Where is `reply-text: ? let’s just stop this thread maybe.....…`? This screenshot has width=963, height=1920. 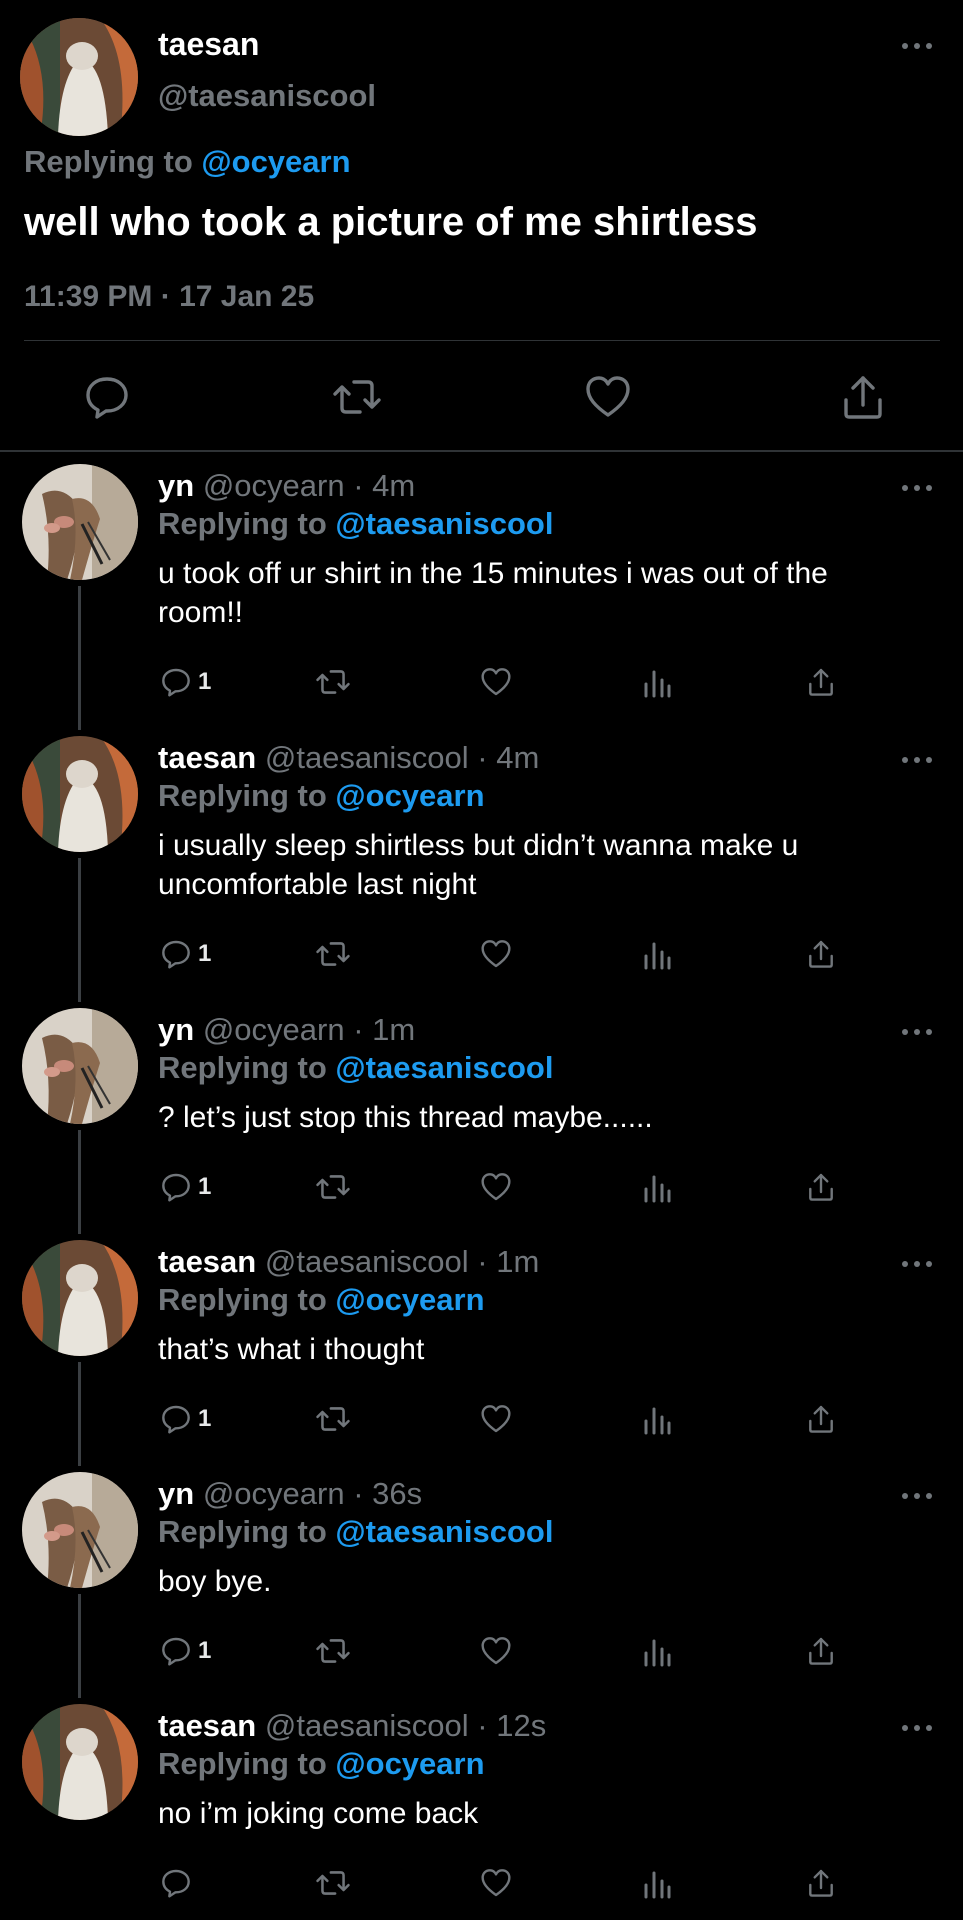
reply-text: ? let’s just stop this thread maybe.....… is located at coordinates (405, 1117).